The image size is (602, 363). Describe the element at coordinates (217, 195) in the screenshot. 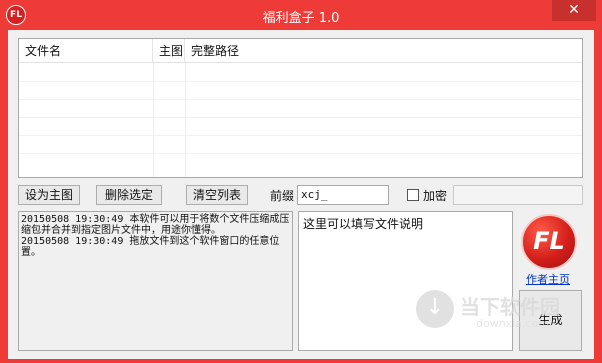

I see `clear-list-button: 清空列表` at that location.